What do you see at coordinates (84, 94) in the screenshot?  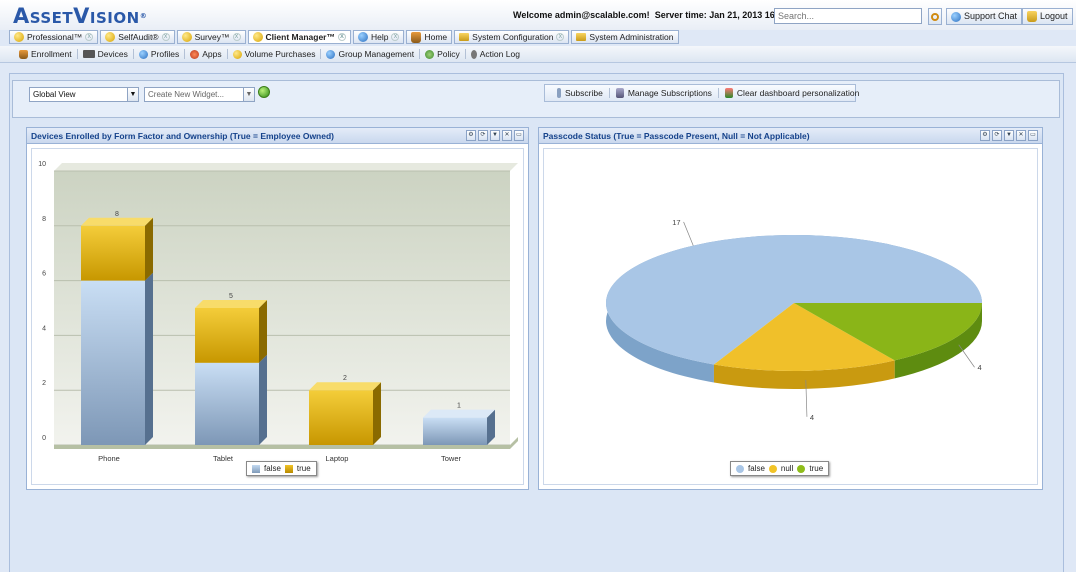 I see `view-select: Global View ▼` at bounding box center [84, 94].